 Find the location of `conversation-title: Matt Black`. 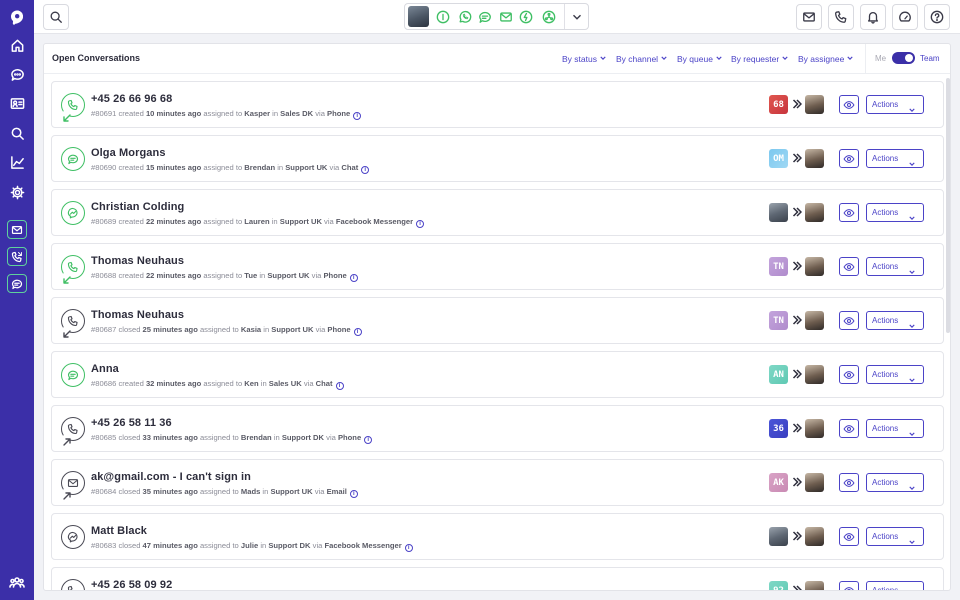

conversation-title: Matt Black is located at coordinates (119, 531).